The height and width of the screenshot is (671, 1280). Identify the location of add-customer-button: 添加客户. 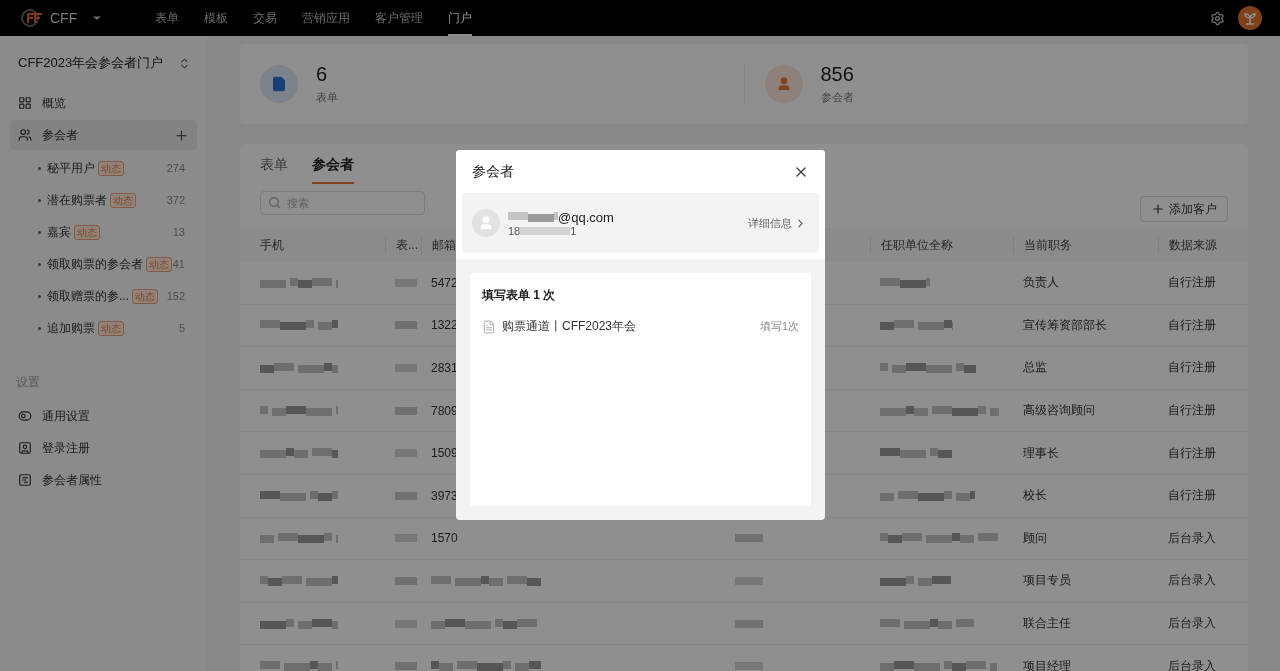
(1184, 209).